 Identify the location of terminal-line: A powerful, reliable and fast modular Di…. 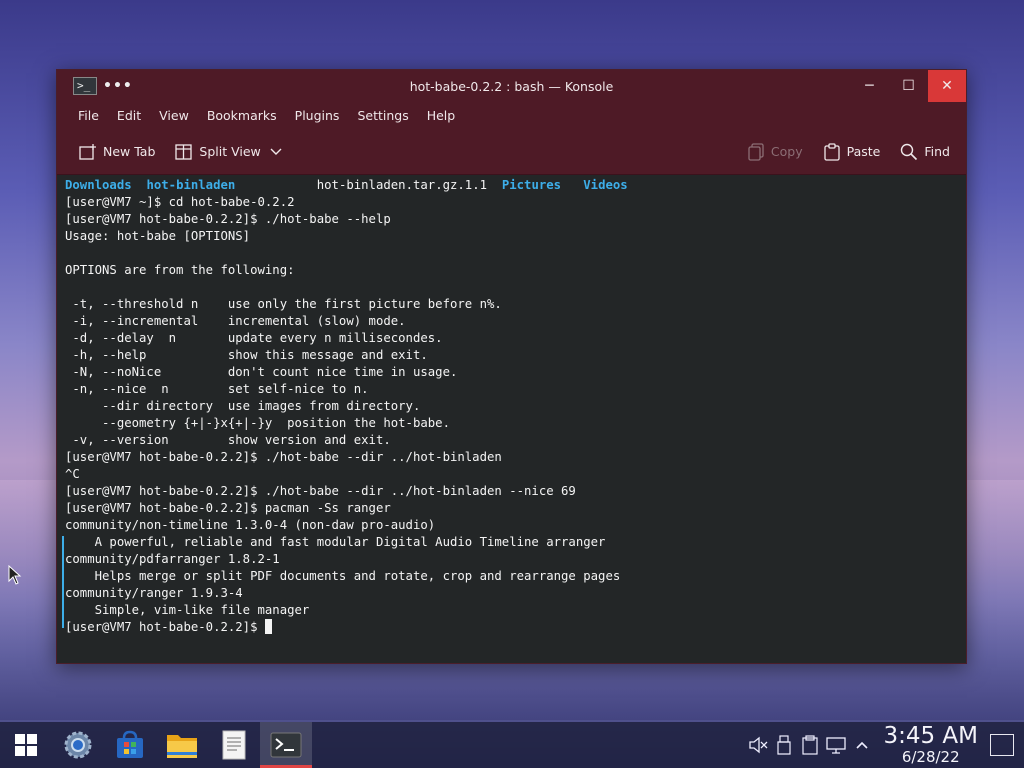
(335, 542).